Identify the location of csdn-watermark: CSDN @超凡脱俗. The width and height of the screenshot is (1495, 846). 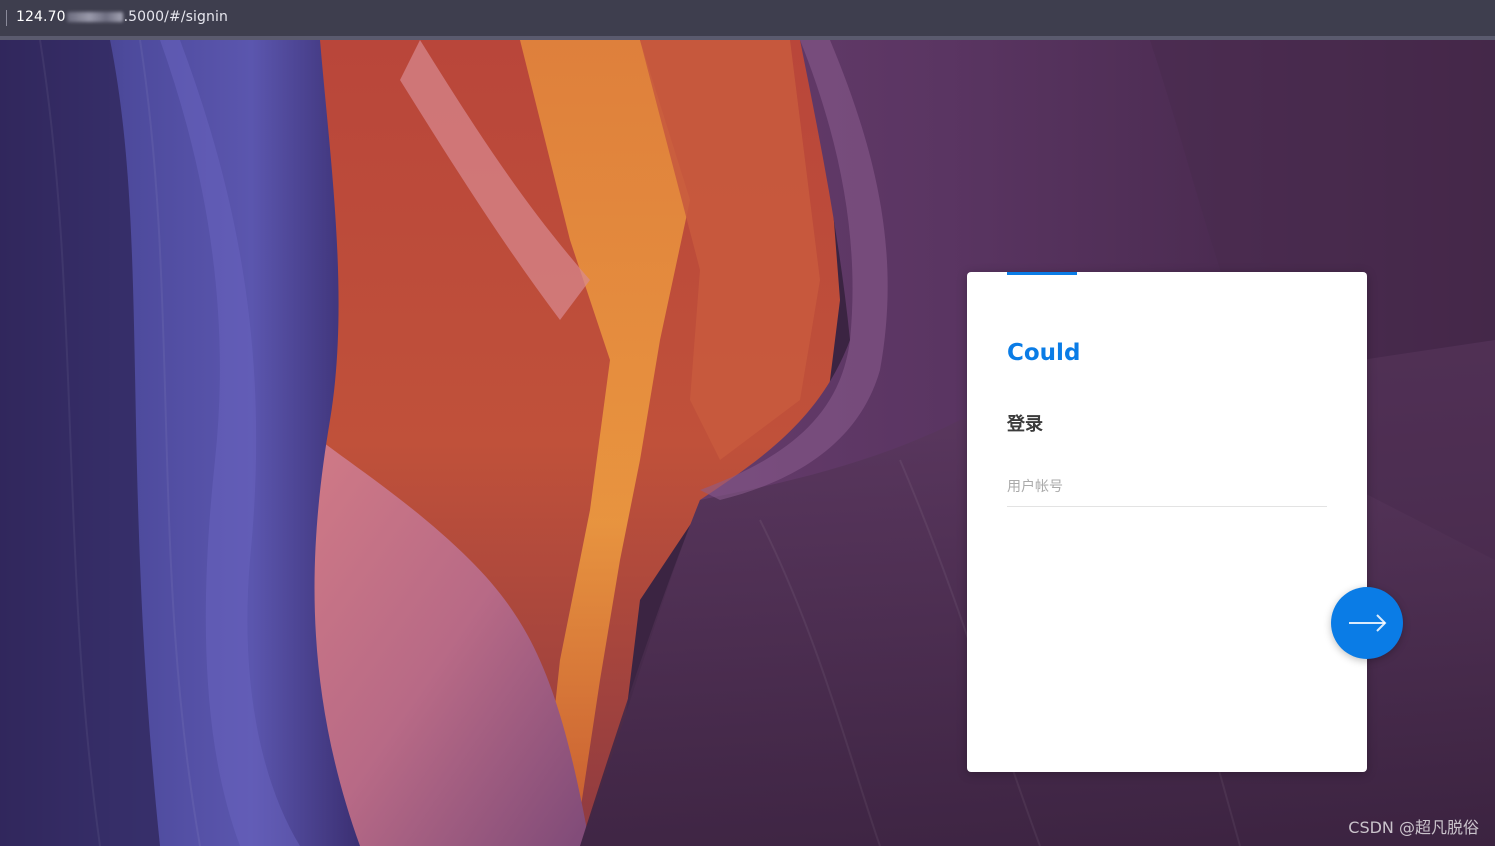
(1413, 827).